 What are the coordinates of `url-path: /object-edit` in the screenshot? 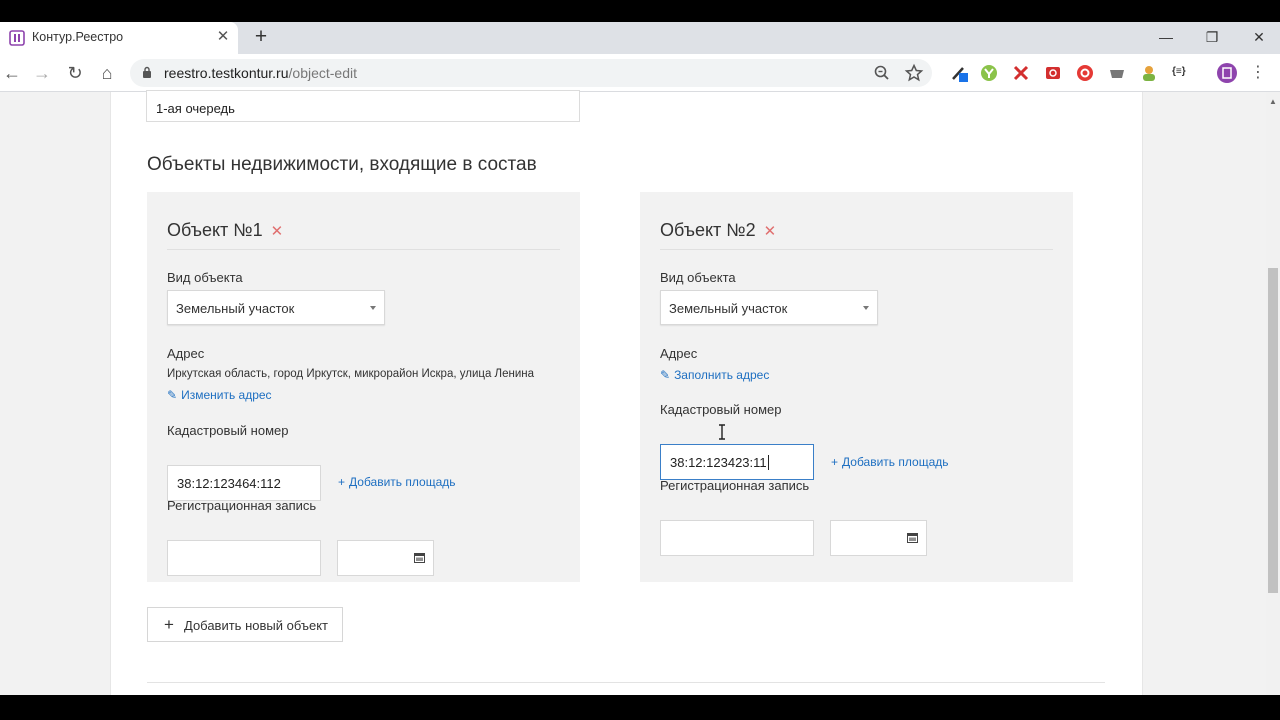 It's located at (322, 73).